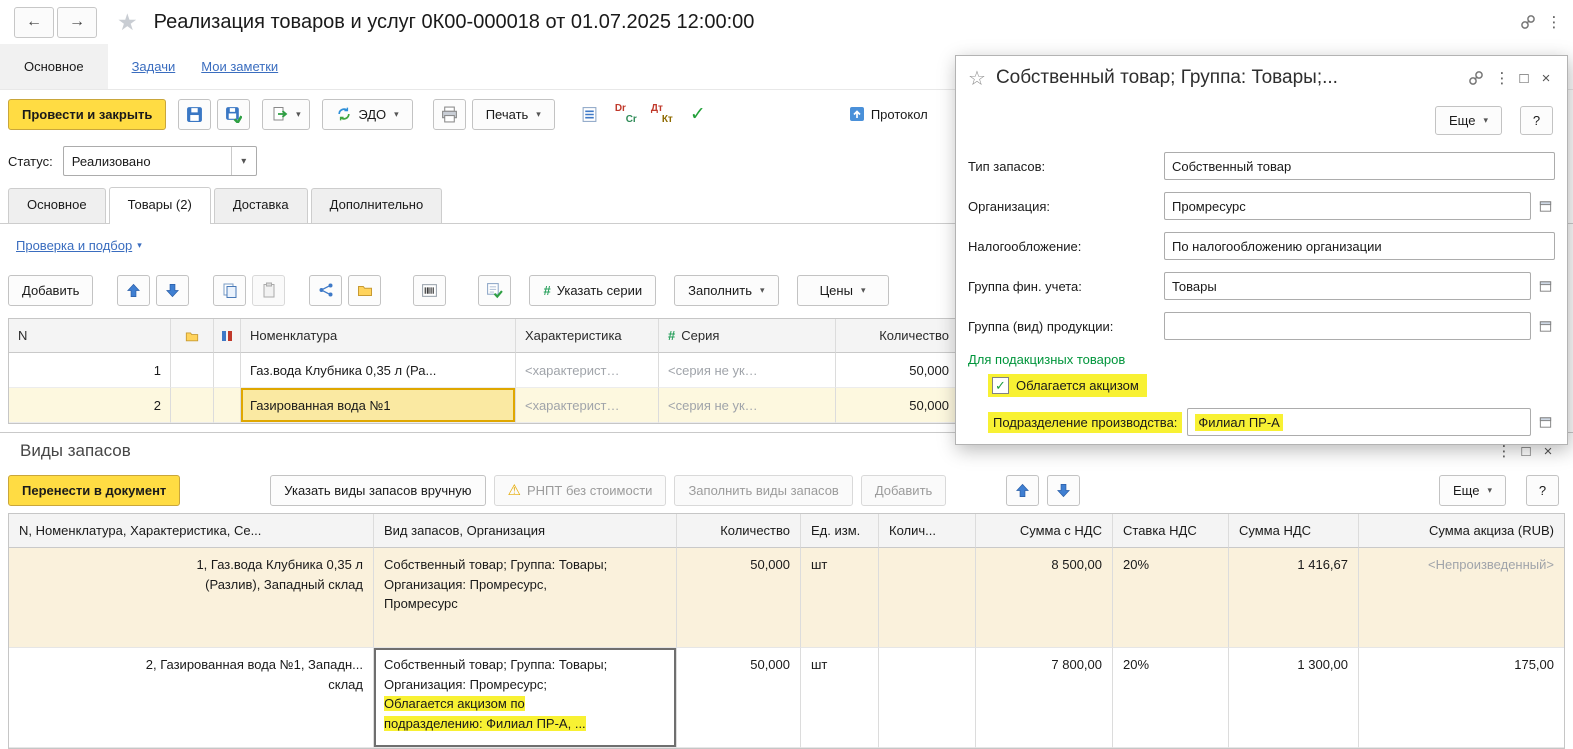  What do you see at coordinates (763, 490) in the screenshot?
I see `fill-stock-types-button: Заполнить виды запасов` at bounding box center [763, 490].